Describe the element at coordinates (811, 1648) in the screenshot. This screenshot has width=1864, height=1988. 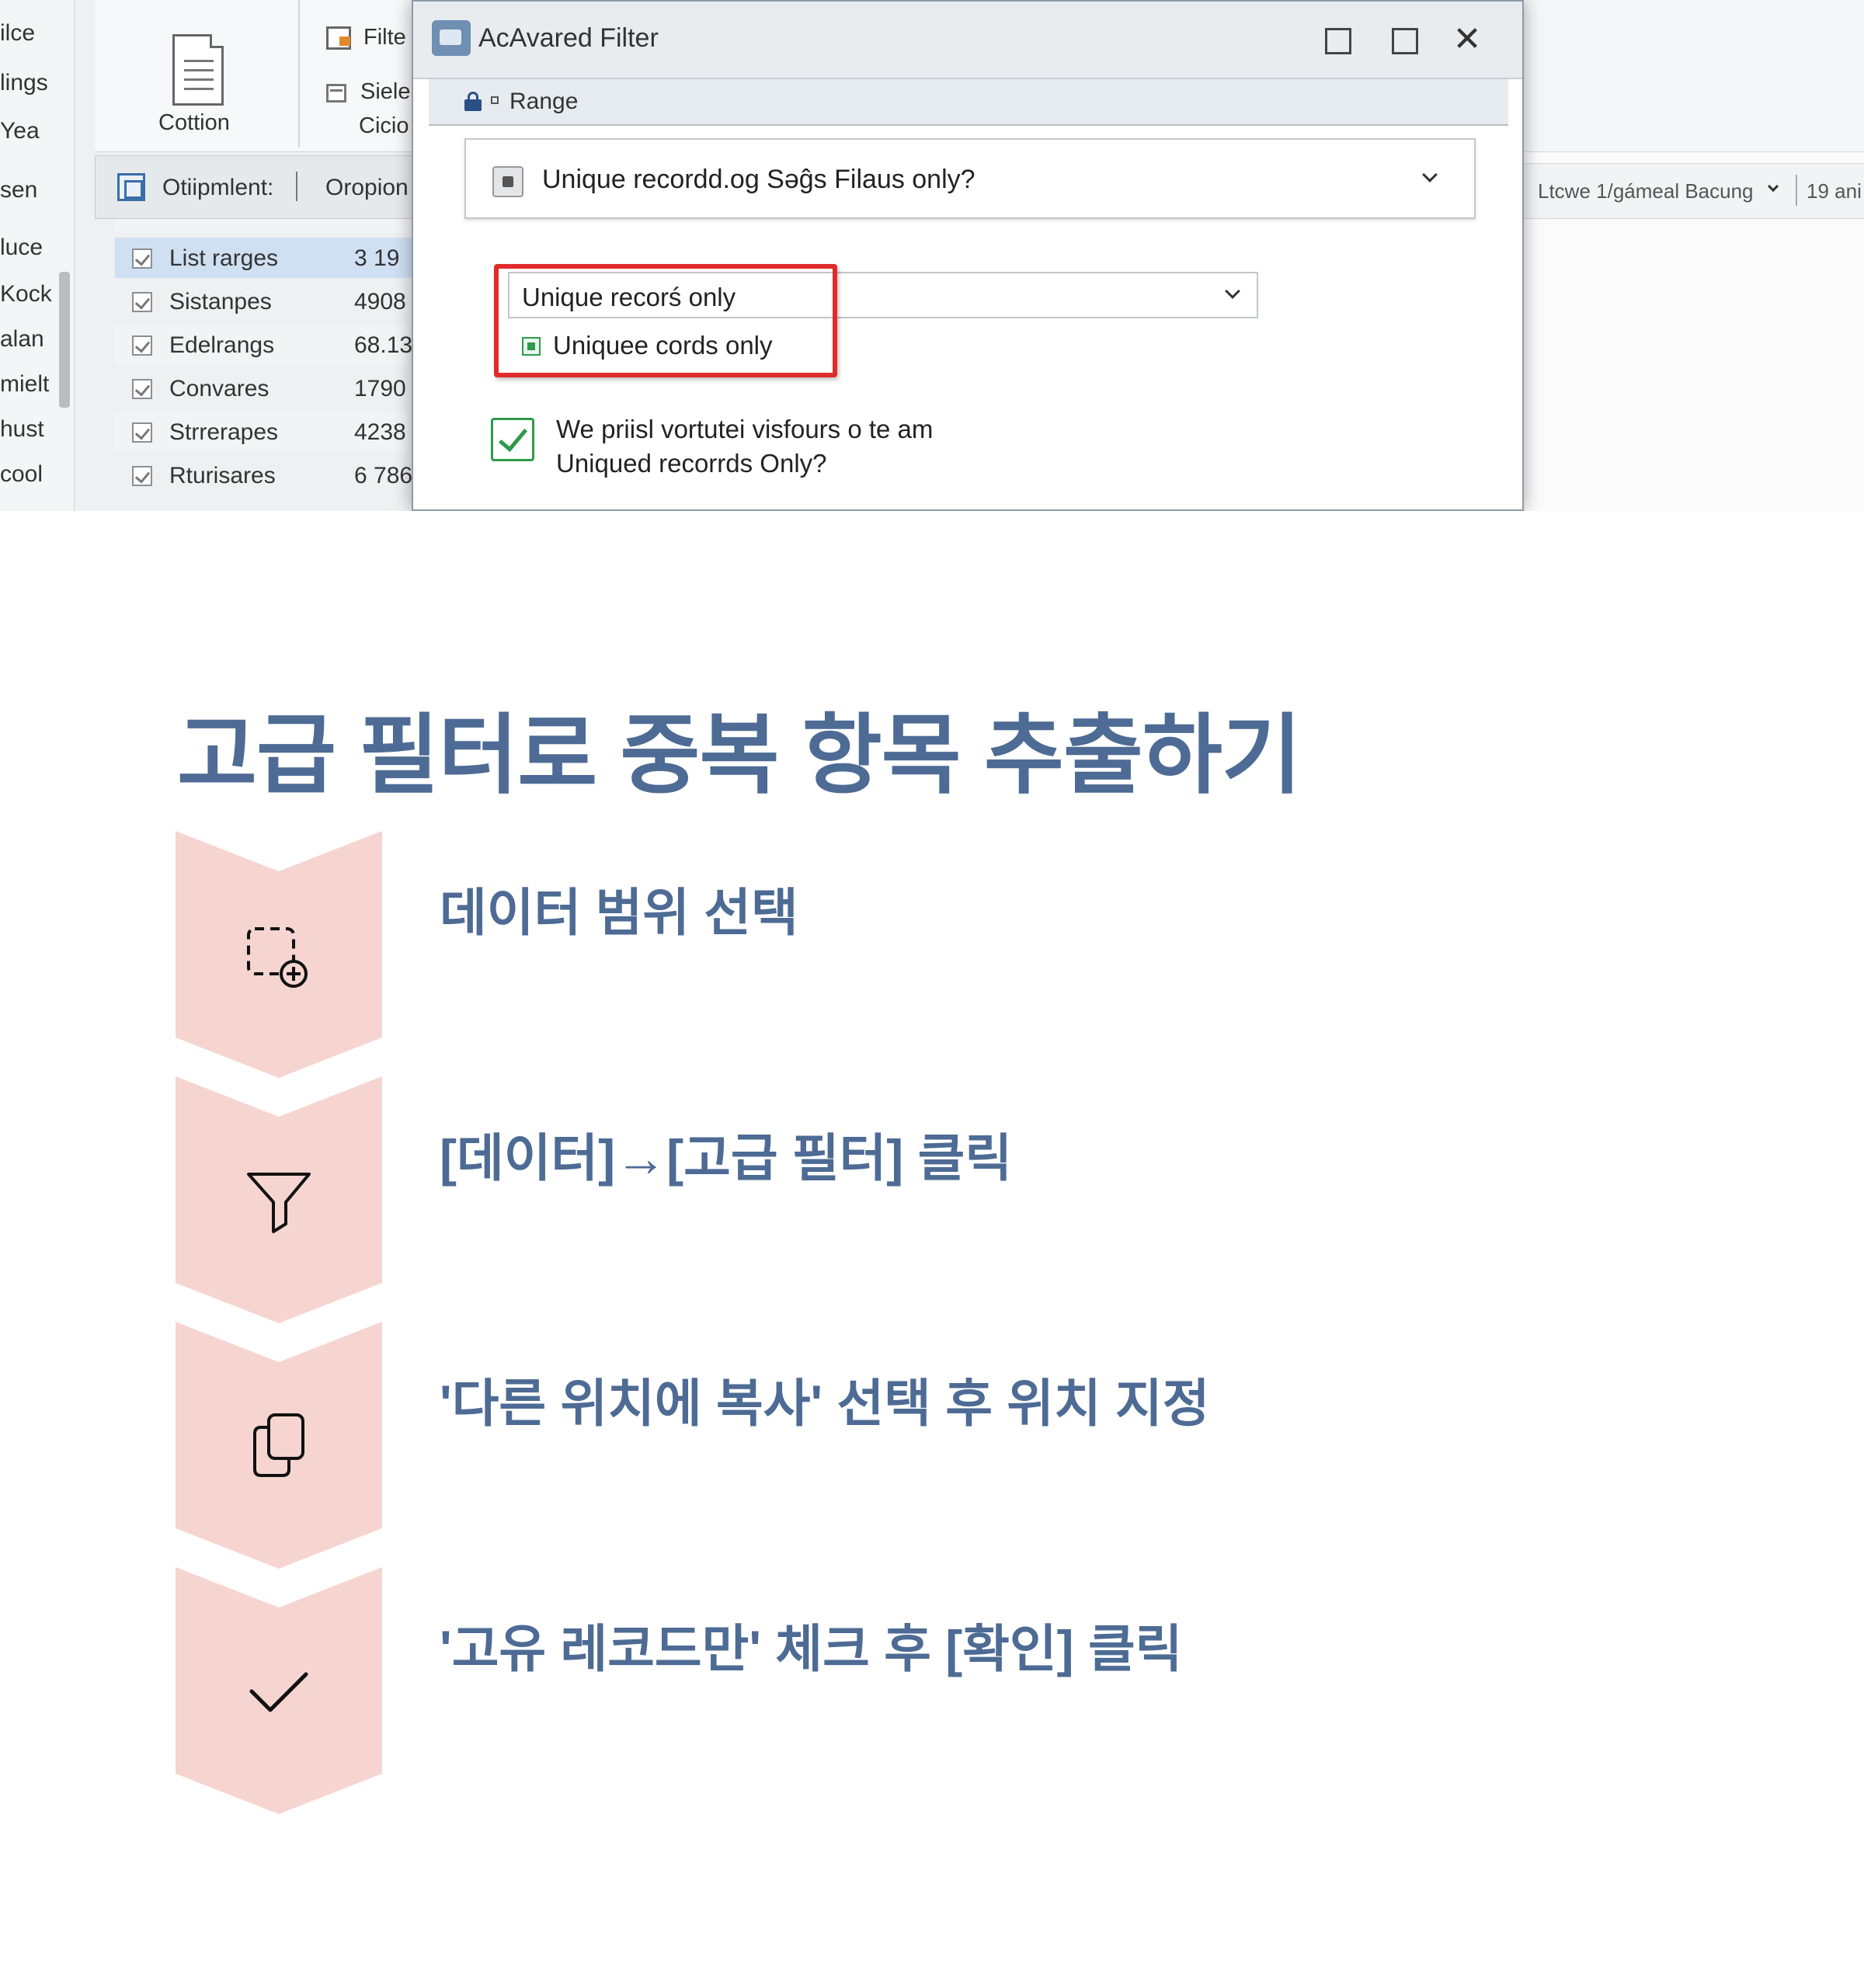
I see `step-4-text: '고유 레코드만' 체크 후 [확인] 클릭` at that location.